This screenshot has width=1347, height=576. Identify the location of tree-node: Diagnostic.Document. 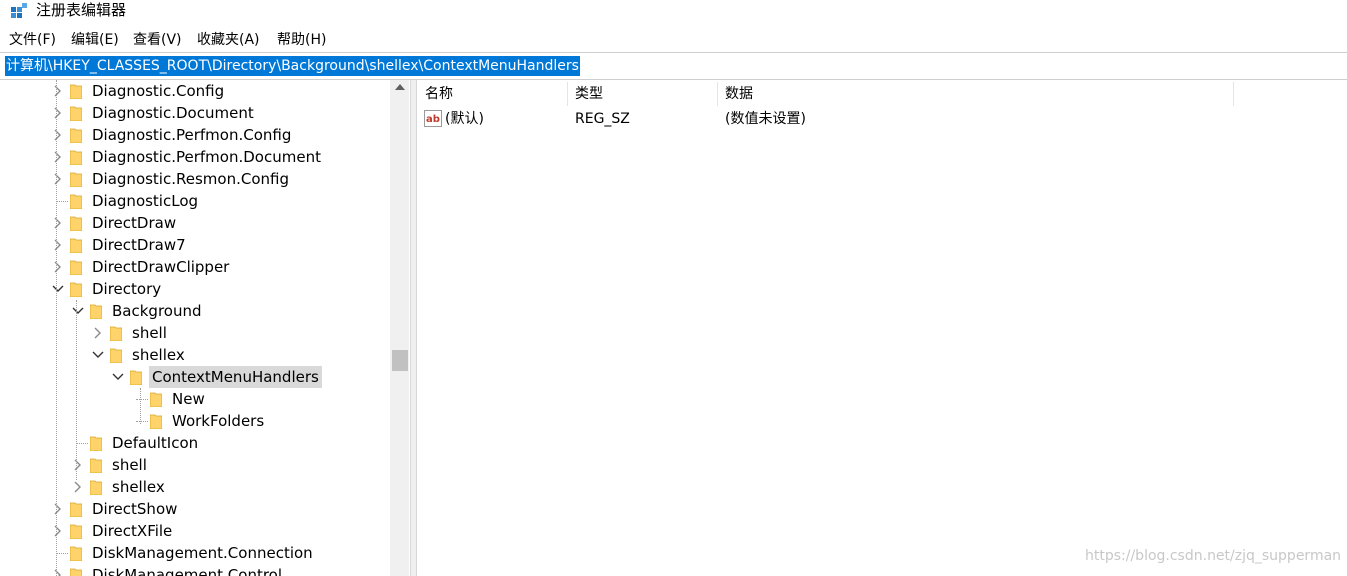
(195, 113).